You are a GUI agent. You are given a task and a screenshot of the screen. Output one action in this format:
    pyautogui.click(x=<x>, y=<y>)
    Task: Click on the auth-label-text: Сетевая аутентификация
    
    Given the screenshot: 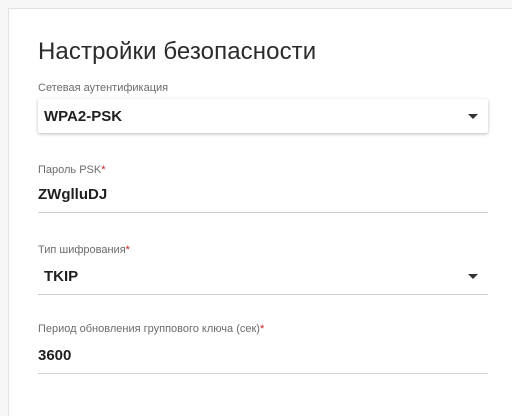 What is the action you would take?
    pyautogui.click(x=103, y=88)
    